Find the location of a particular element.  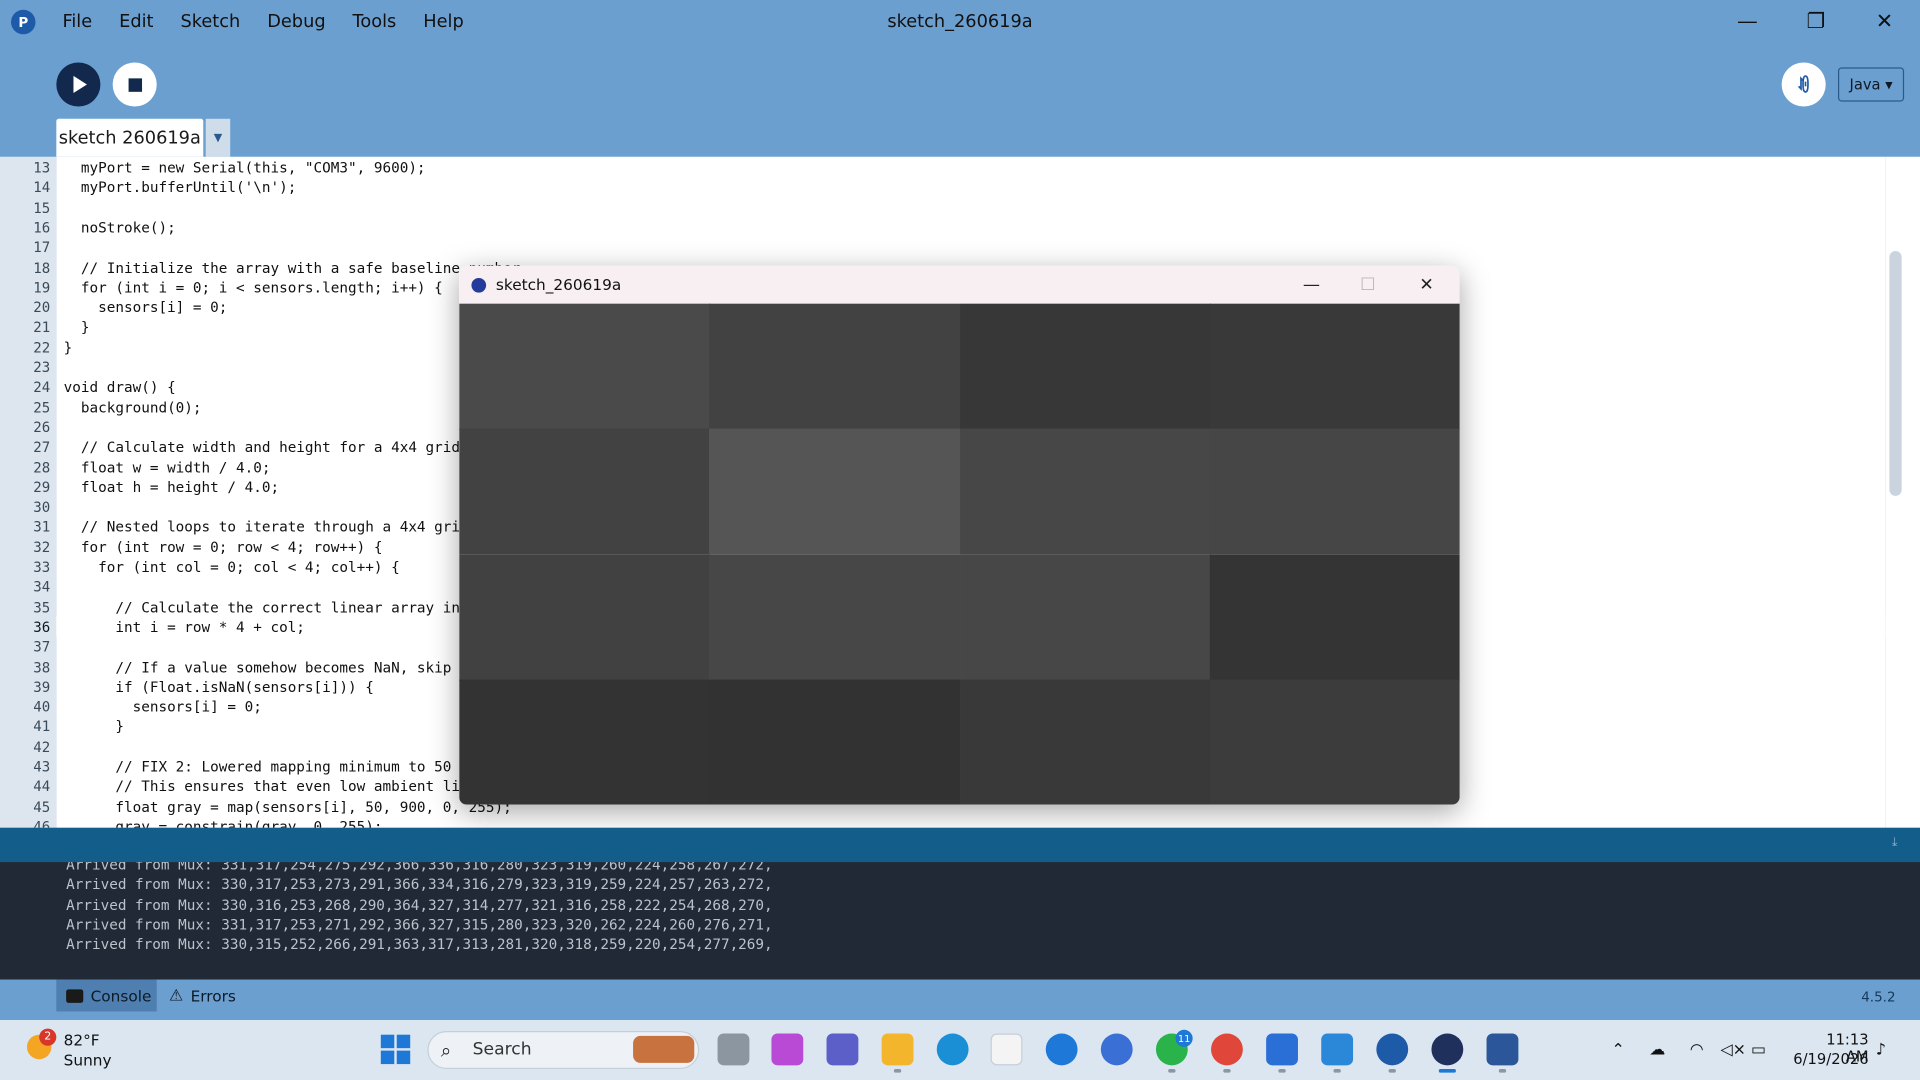

clock-date: 6/19/2026 is located at coordinates (1830, 1059).